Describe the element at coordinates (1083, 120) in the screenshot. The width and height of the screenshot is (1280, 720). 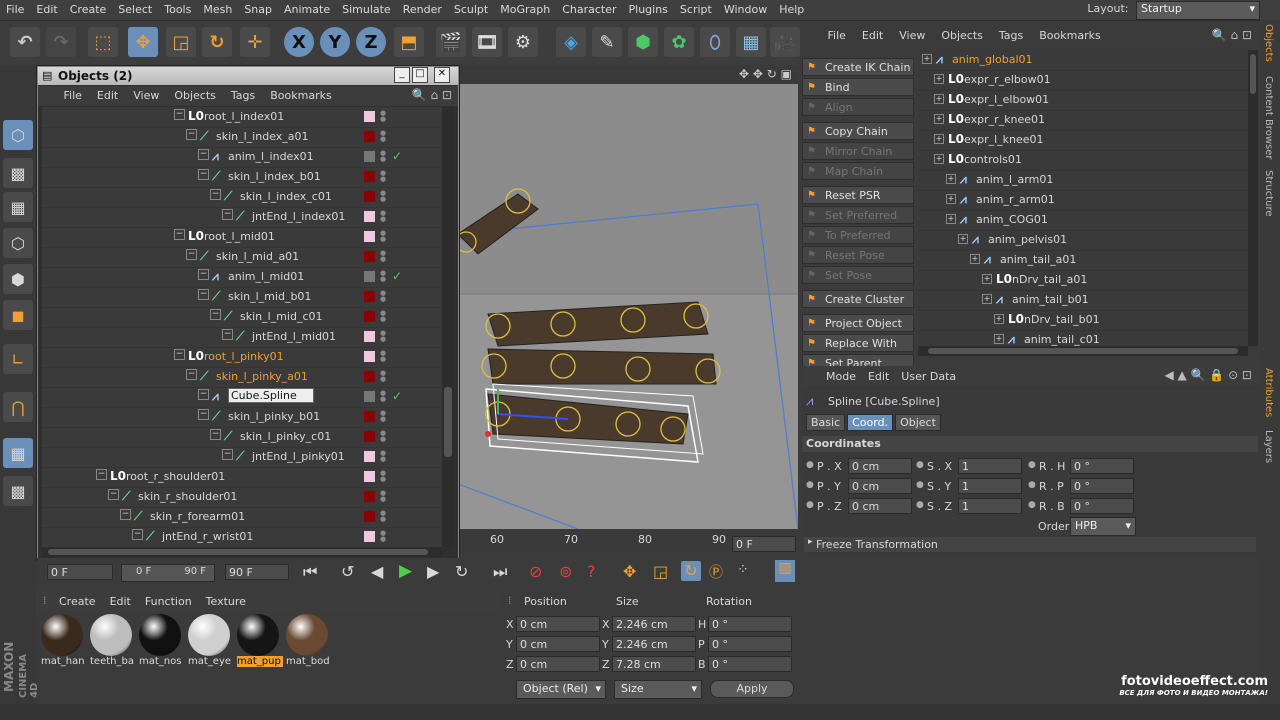
I see `hierarchy-row: + L0 expr_r_knee01` at that location.